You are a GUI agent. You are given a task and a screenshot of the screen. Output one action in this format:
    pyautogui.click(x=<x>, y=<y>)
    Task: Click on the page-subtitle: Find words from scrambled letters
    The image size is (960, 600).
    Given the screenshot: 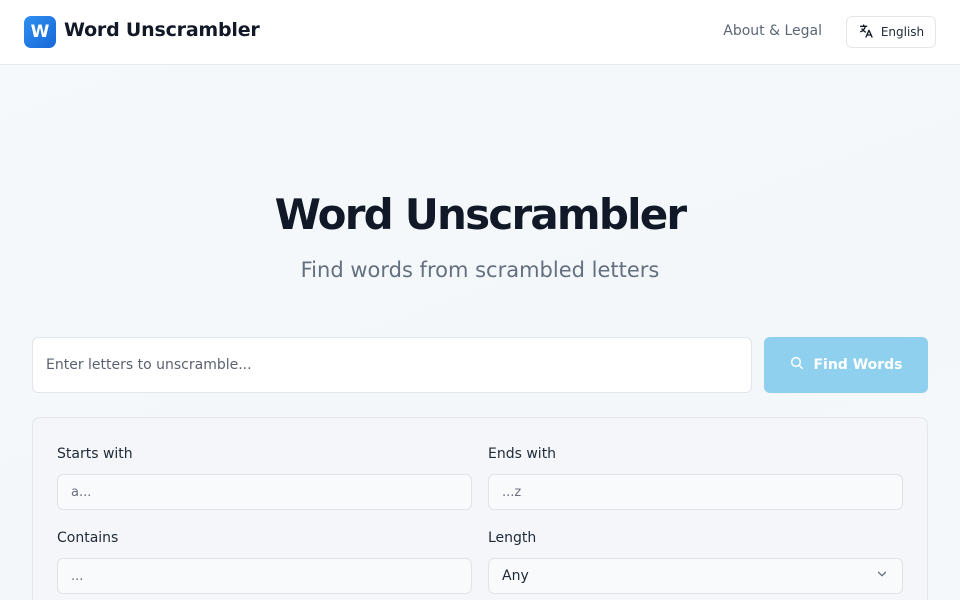 What is the action you would take?
    pyautogui.click(x=480, y=270)
    